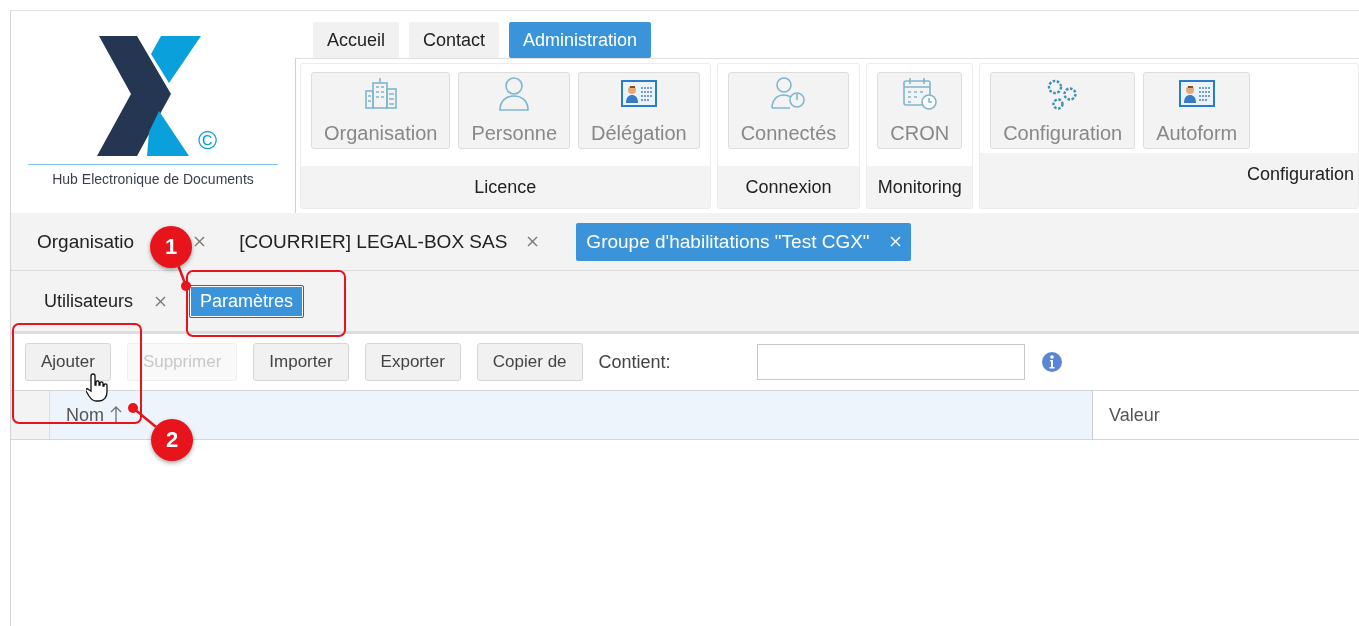 Image resolution: width=1359 pixels, height=626 pixels. What do you see at coordinates (356, 40) in the screenshot?
I see `nav-tab: Accueil` at bounding box center [356, 40].